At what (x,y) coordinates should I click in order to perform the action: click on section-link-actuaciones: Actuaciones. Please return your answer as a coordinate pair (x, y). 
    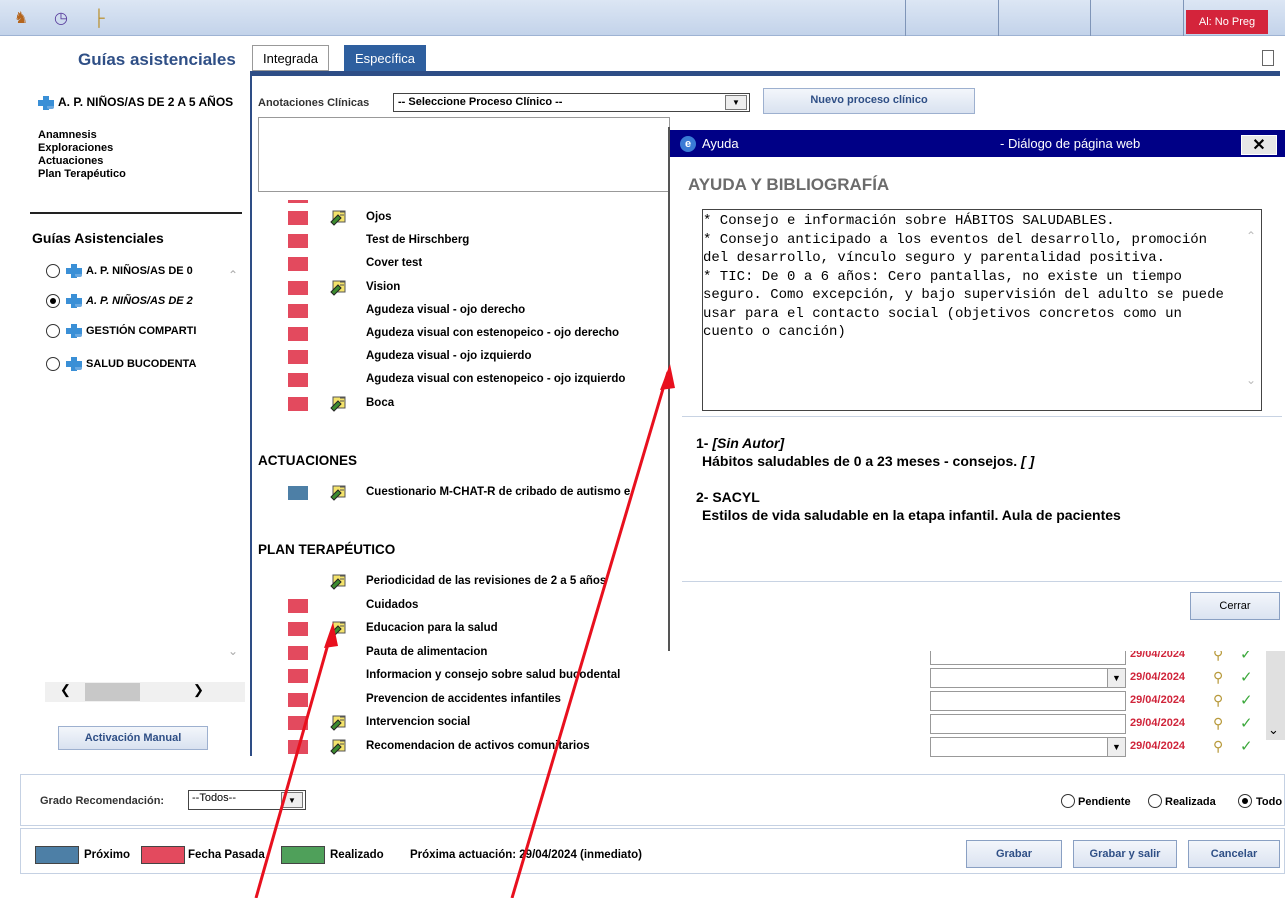
    Looking at the image, I should click on (70, 161).